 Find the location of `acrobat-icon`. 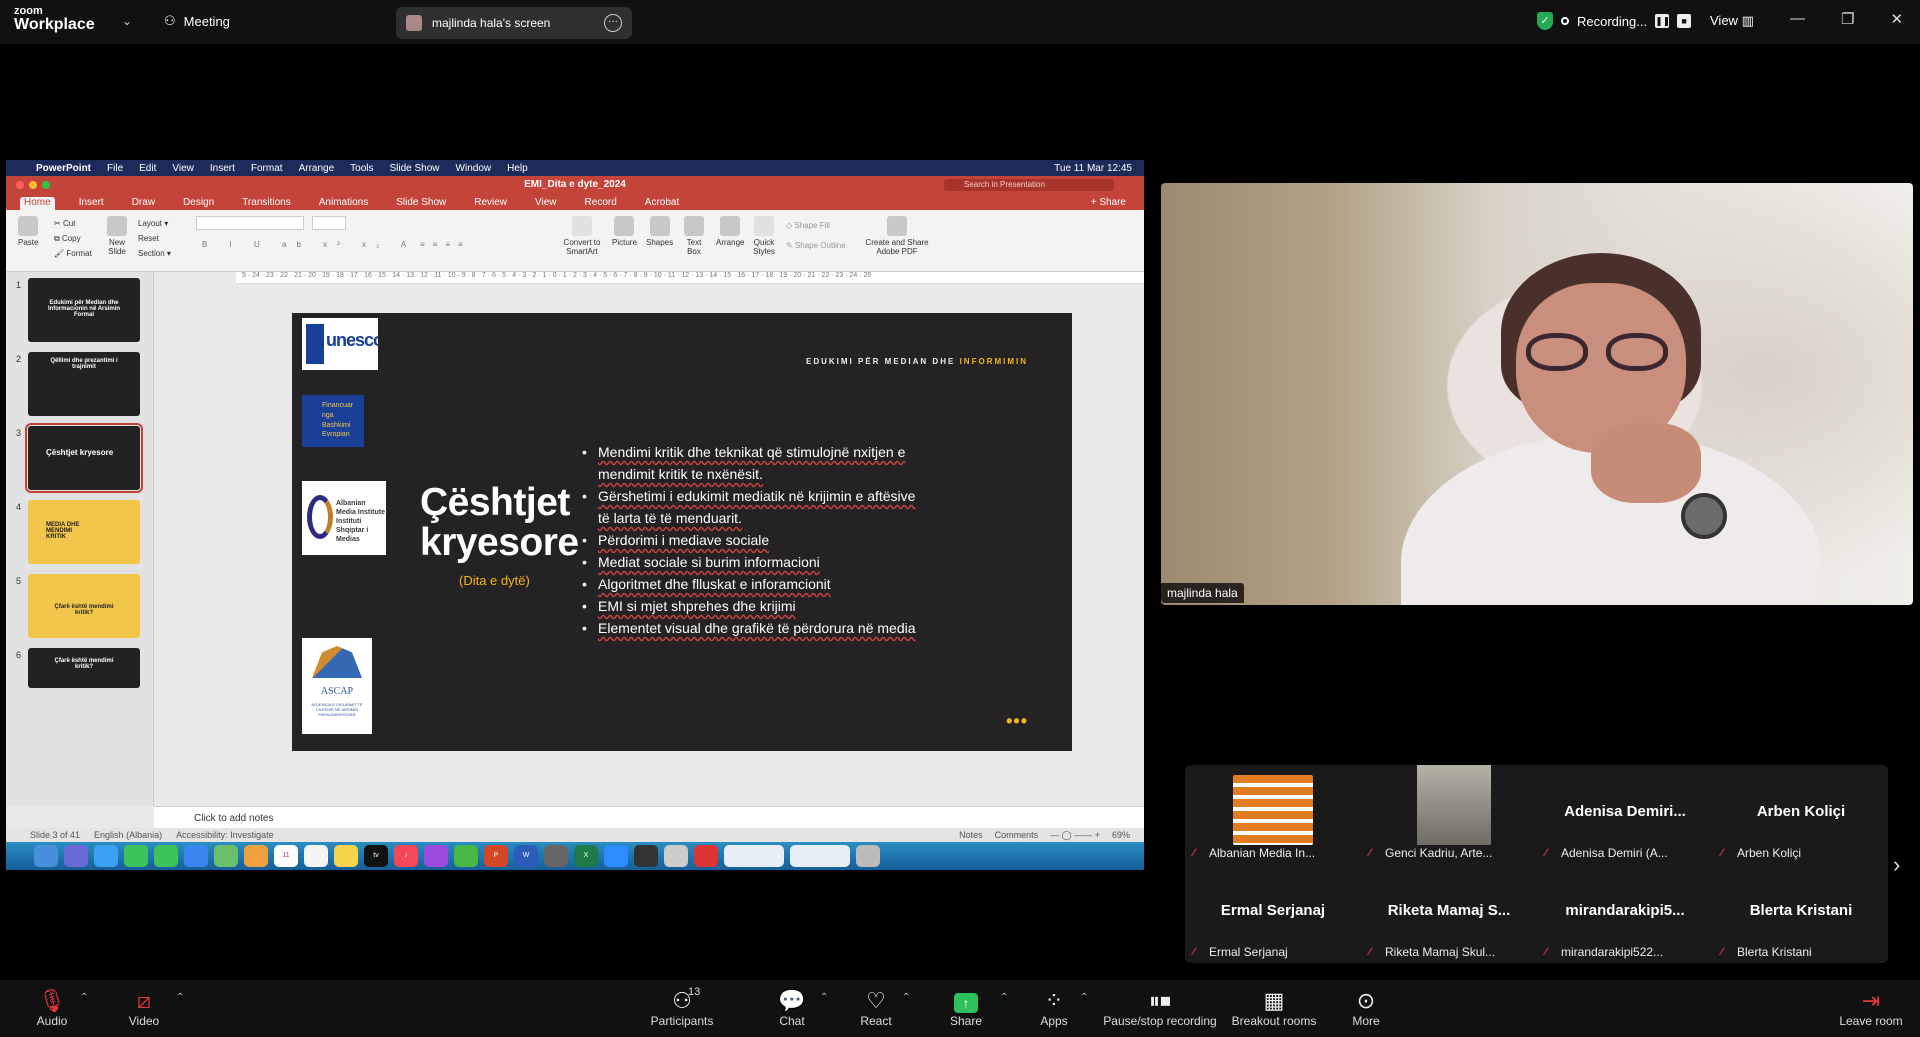

acrobat-icon is located at coordinates (706, 856).